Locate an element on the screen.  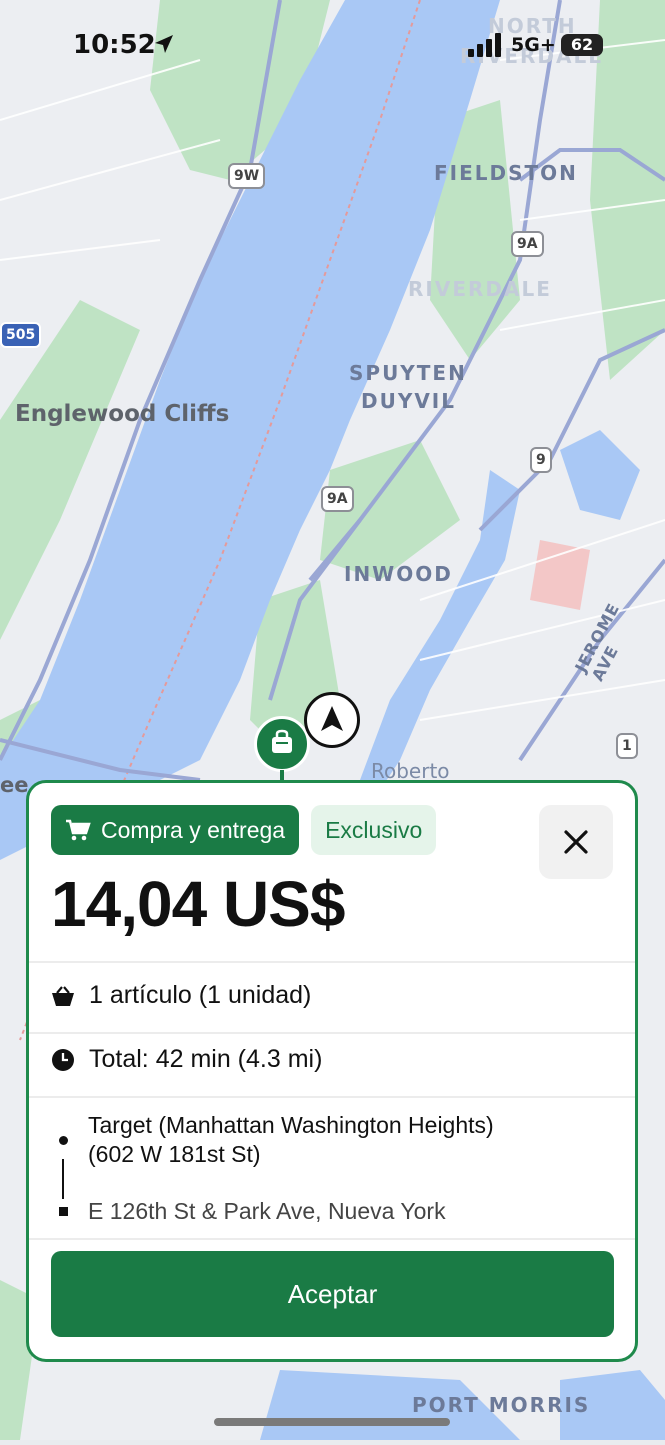
bag-icon is located at coordinates (282, 741).